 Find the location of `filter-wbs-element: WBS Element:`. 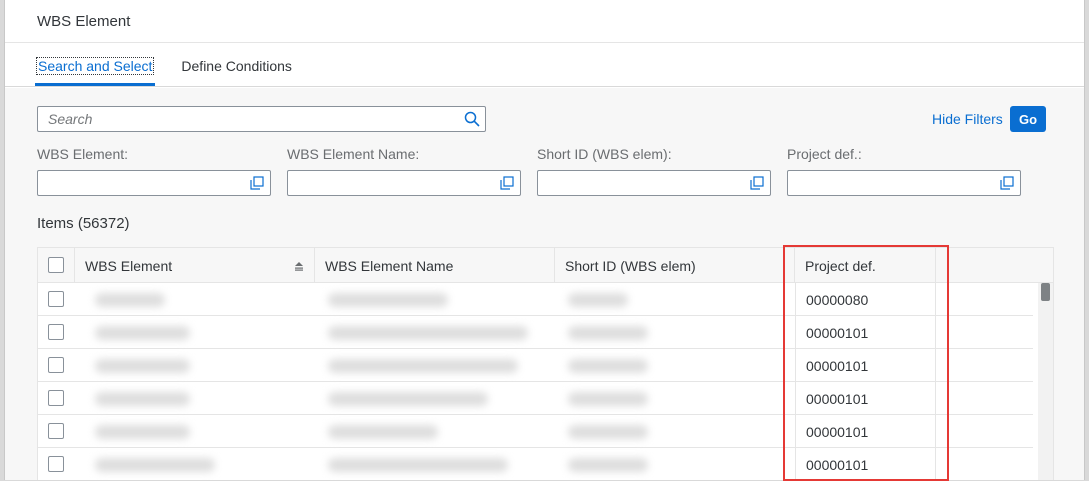

filter-wbs-element: WBS Element: is located at coordinates (154, 171).